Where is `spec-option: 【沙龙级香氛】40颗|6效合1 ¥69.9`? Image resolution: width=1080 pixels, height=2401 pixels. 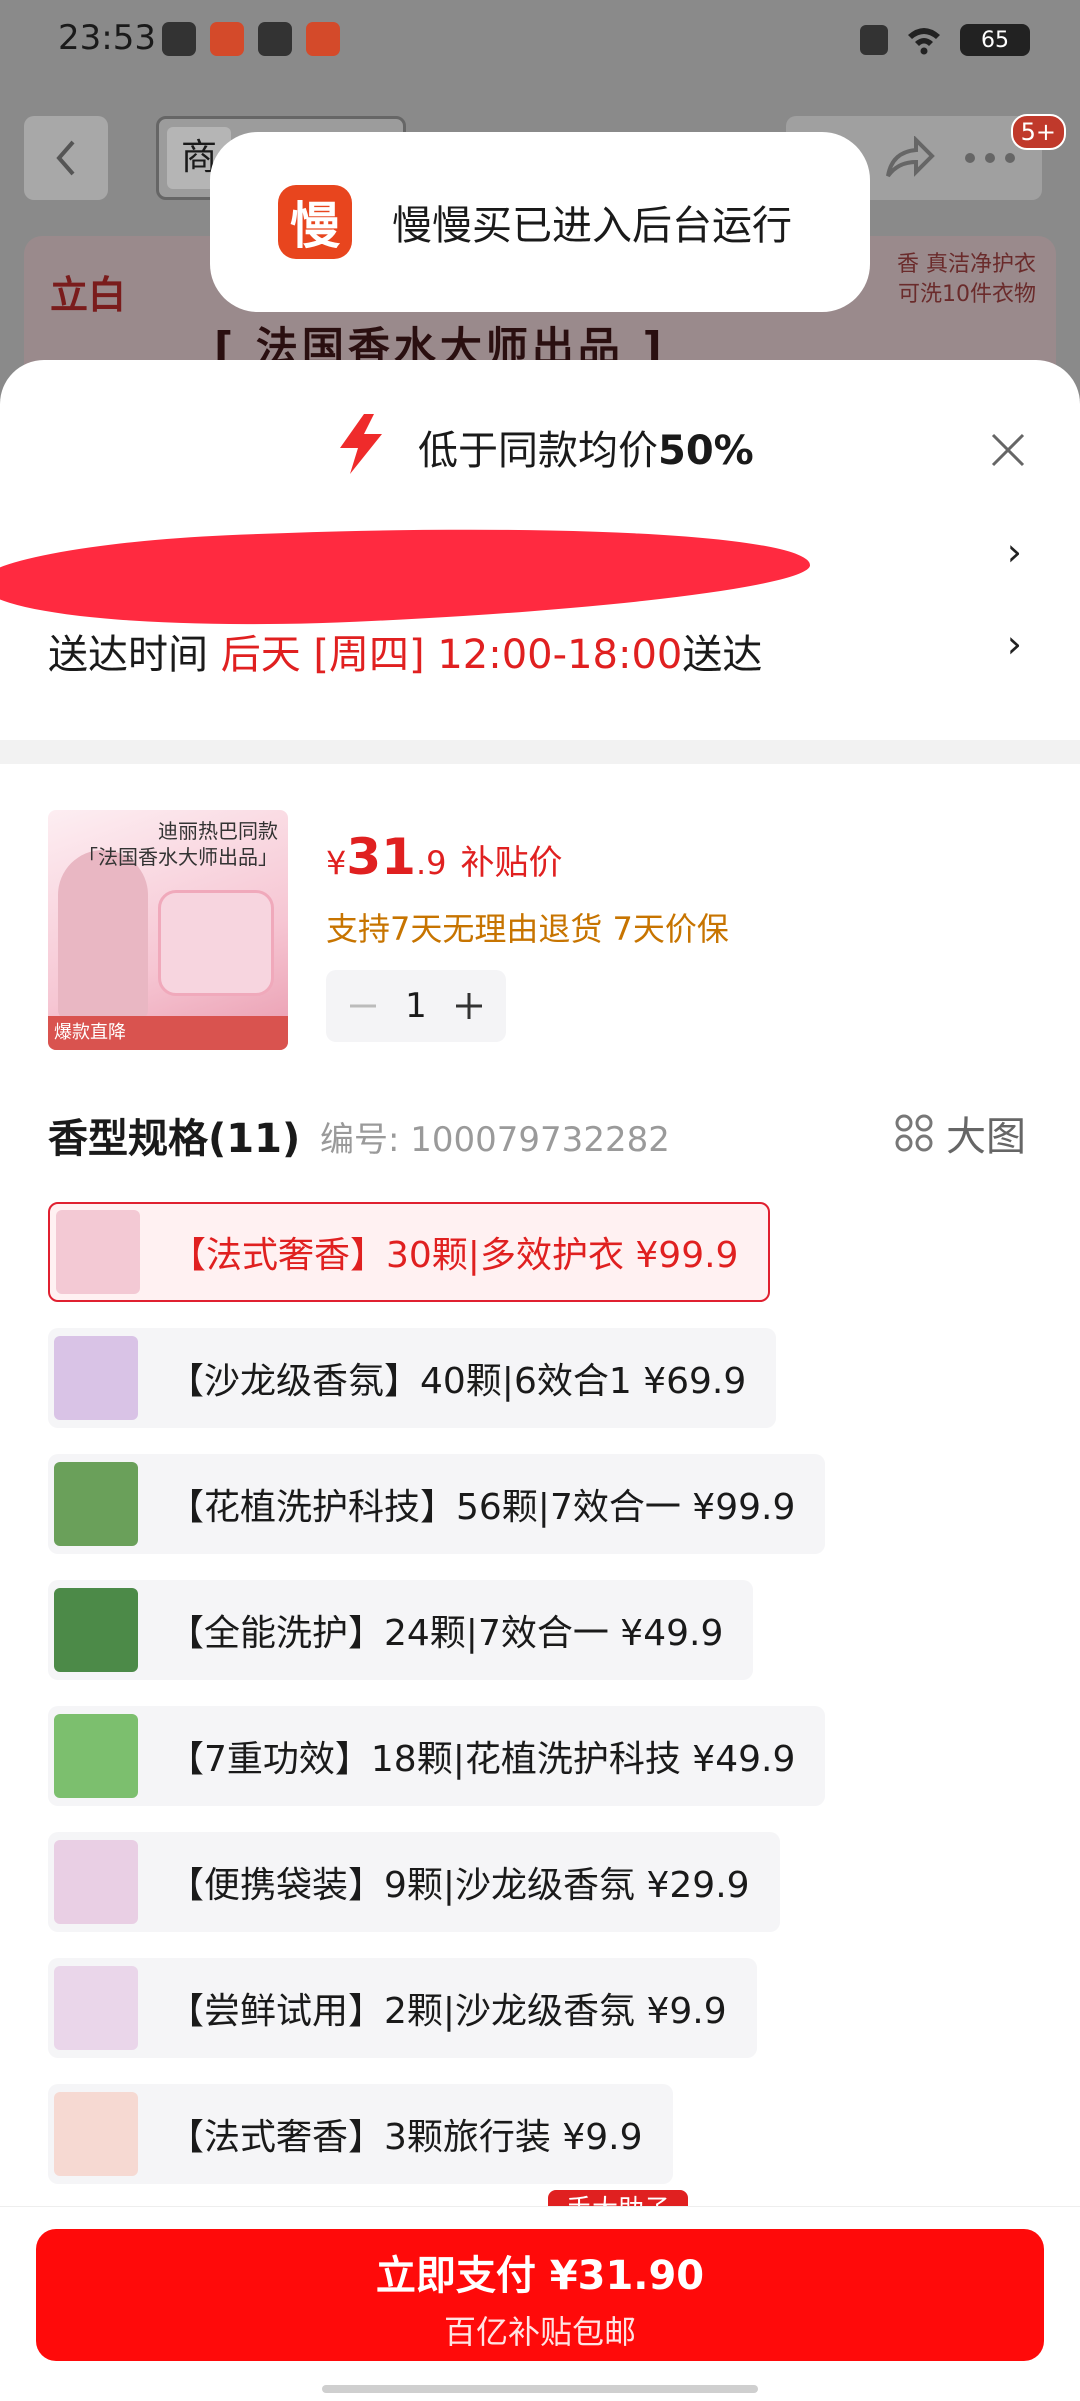 spec-option: 【沙龙级香氛】40颗|6效合1 ¥69.9 is located at coordinates (412, 1378).